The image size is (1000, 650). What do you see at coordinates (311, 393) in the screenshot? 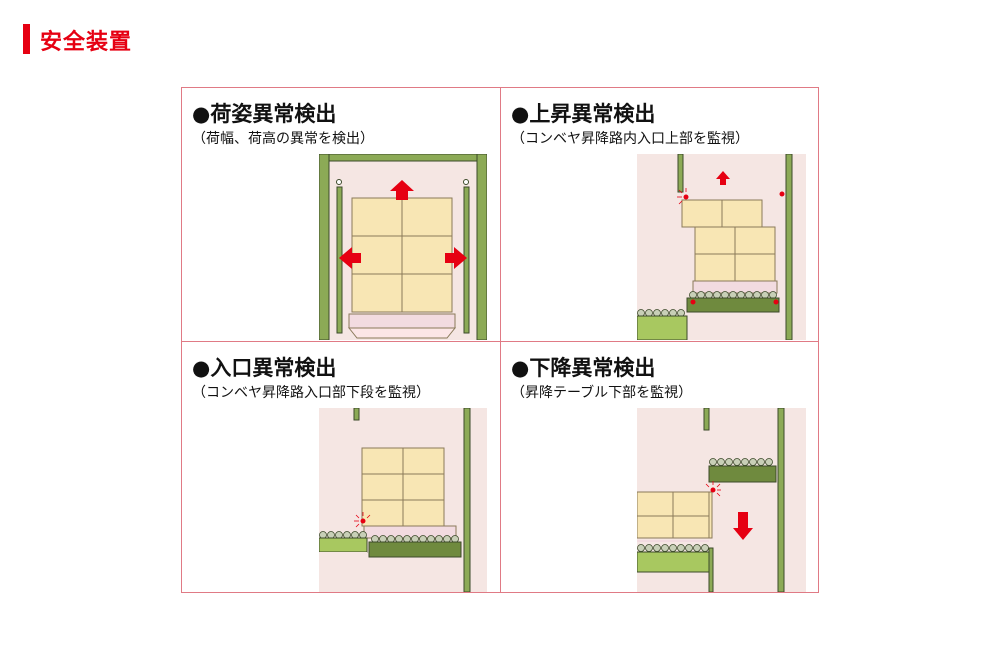
I see `panel-subtitle: （コンベヤ昇降路入口部下段を監視）` at bounding box center [311, 393].